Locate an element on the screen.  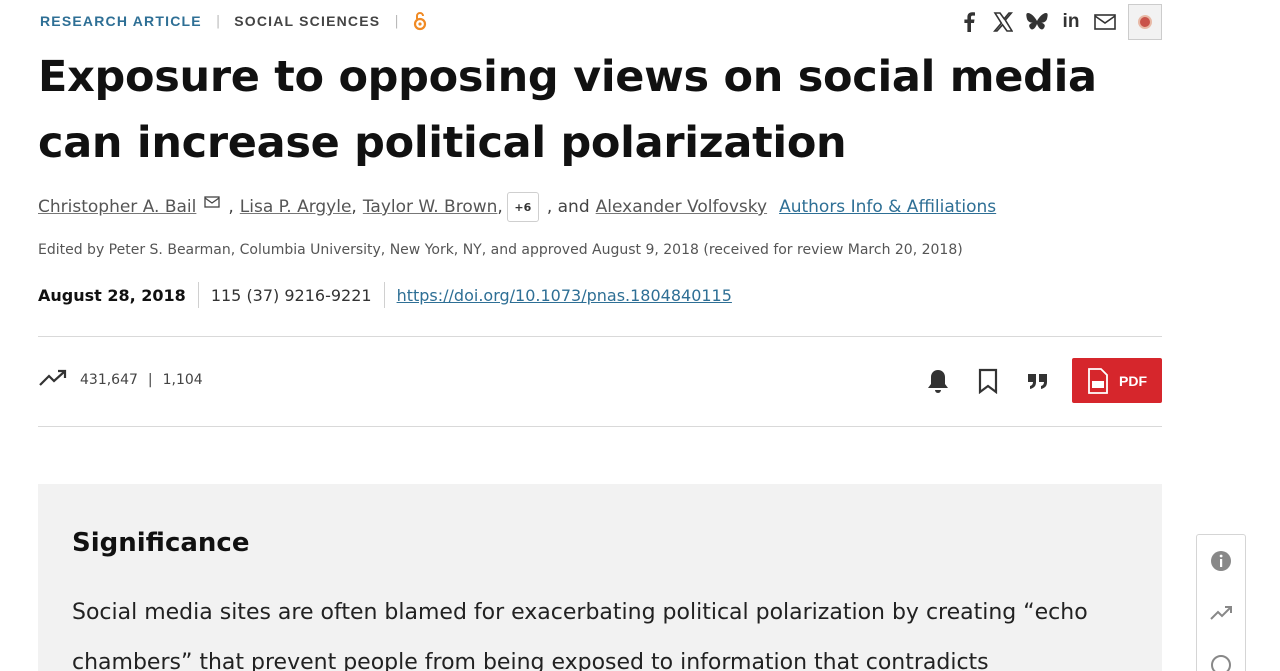
share-bar: in is located at coordinates (1060, 22).